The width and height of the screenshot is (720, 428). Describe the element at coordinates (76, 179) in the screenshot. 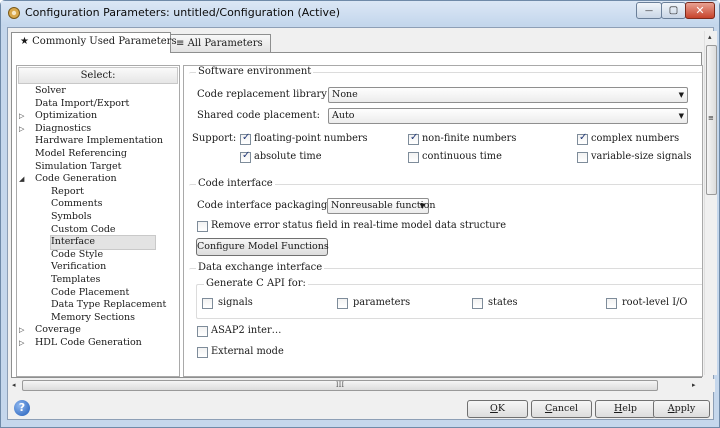

I see `tree-item-label: Code Generation` at that location.